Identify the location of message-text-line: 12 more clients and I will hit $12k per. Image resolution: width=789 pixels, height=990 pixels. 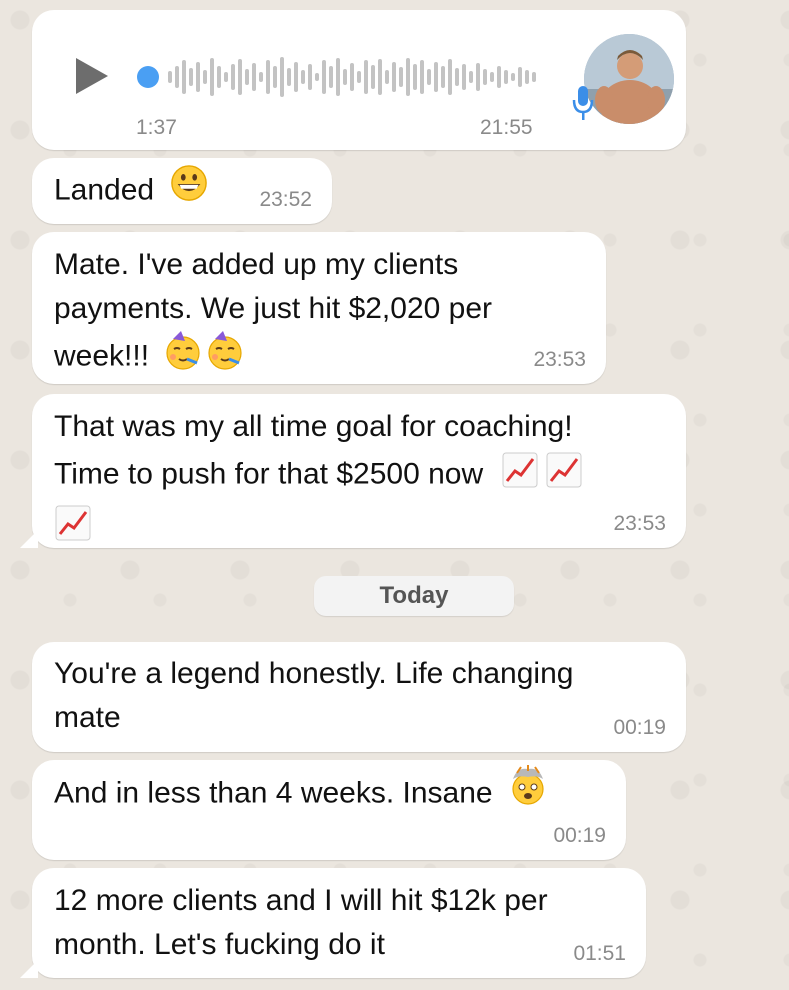
(301, 900).